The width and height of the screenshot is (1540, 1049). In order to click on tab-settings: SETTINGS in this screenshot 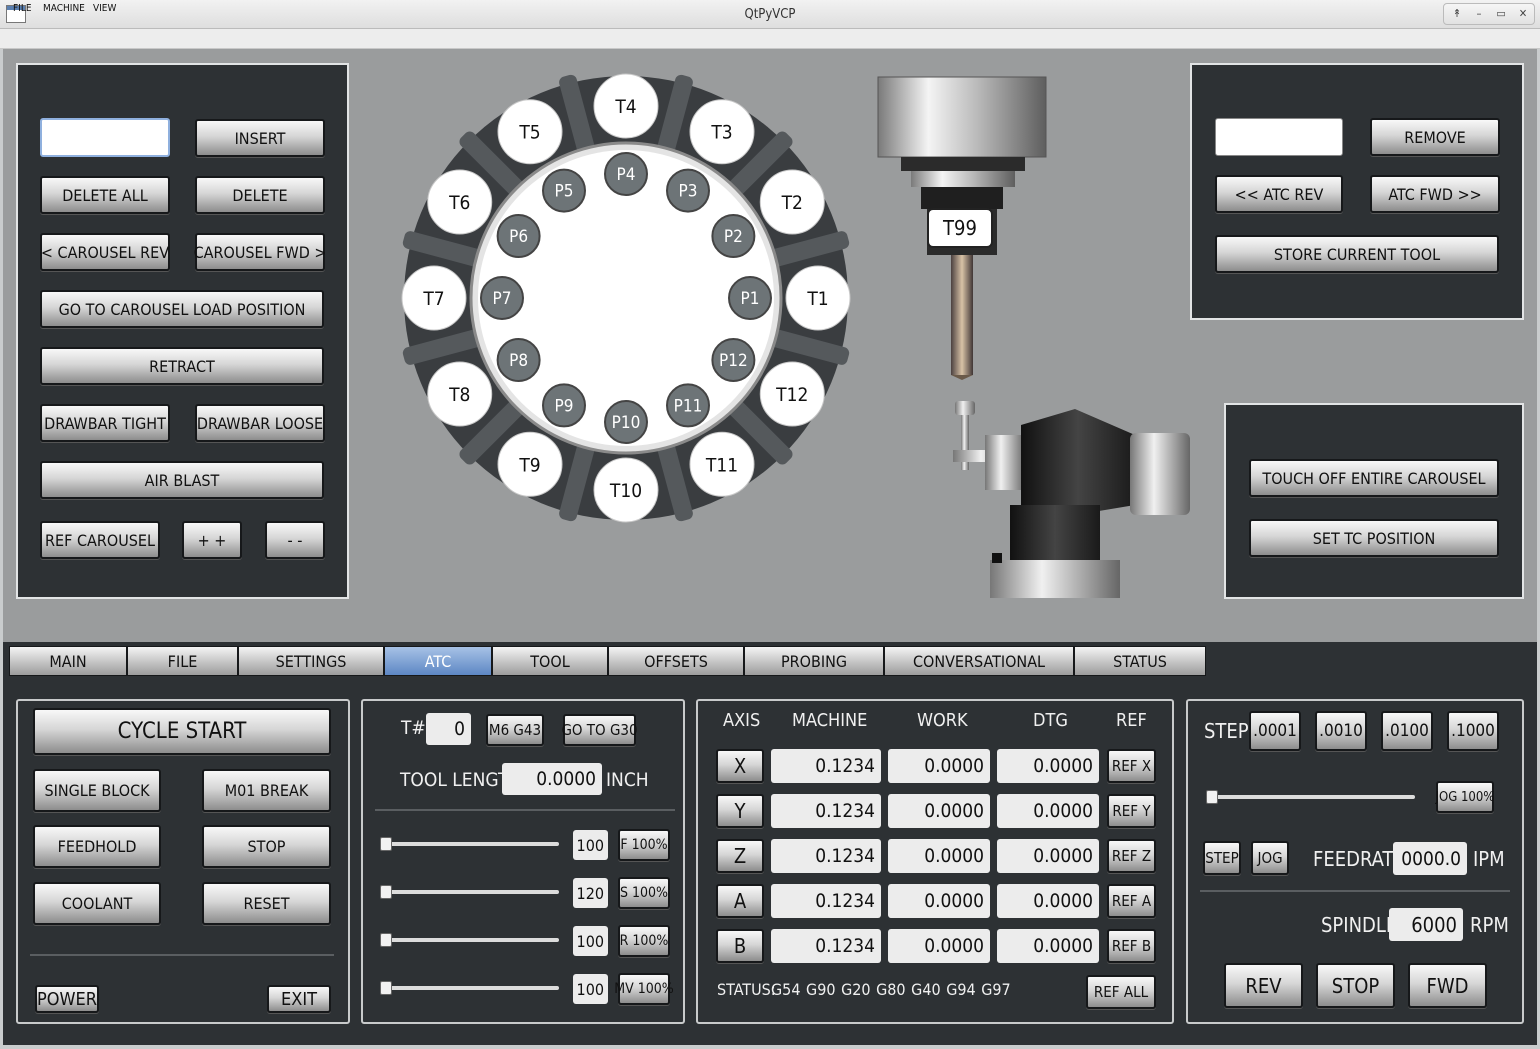, I will do `click(311, 661)`.